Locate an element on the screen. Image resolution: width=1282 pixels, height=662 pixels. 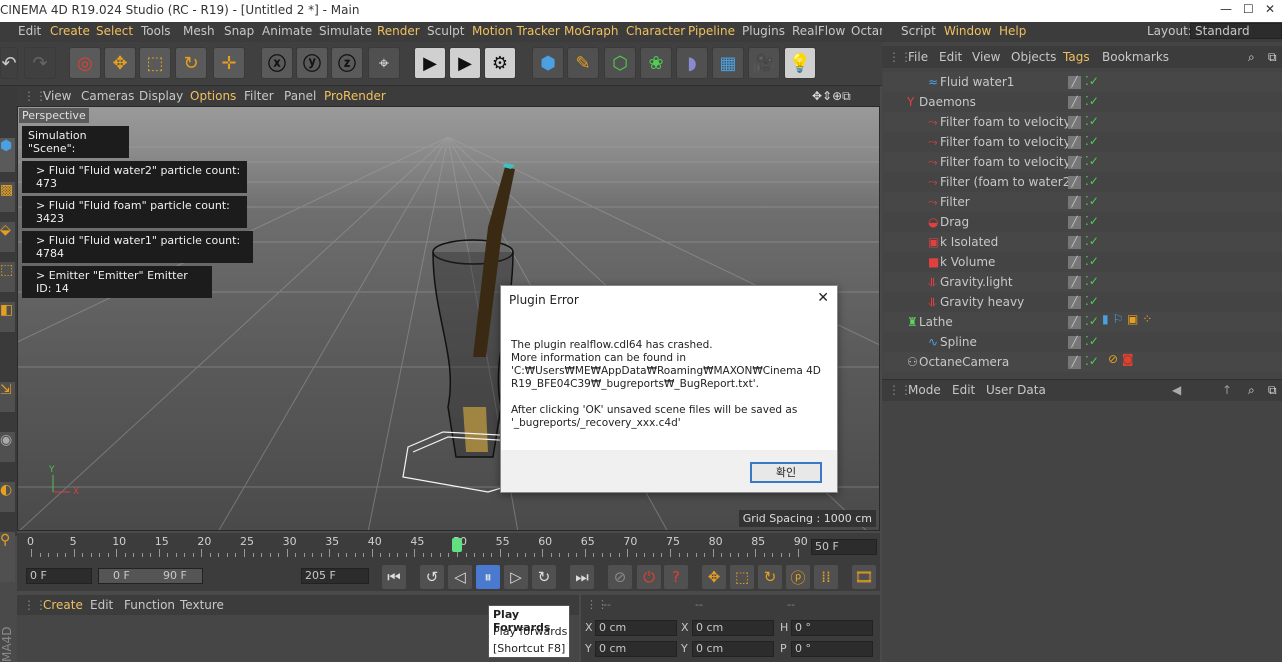
coord-p-field: 0 ° is located at coordinates (832, 649).